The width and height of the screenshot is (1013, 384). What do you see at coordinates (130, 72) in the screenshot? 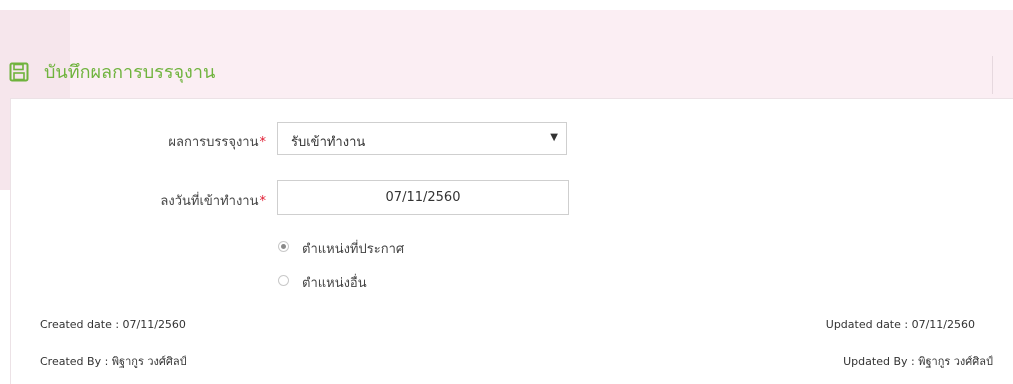
I see `page-title: บันทึกผลการบรรจุงาน` at bounding box center [130, 72].